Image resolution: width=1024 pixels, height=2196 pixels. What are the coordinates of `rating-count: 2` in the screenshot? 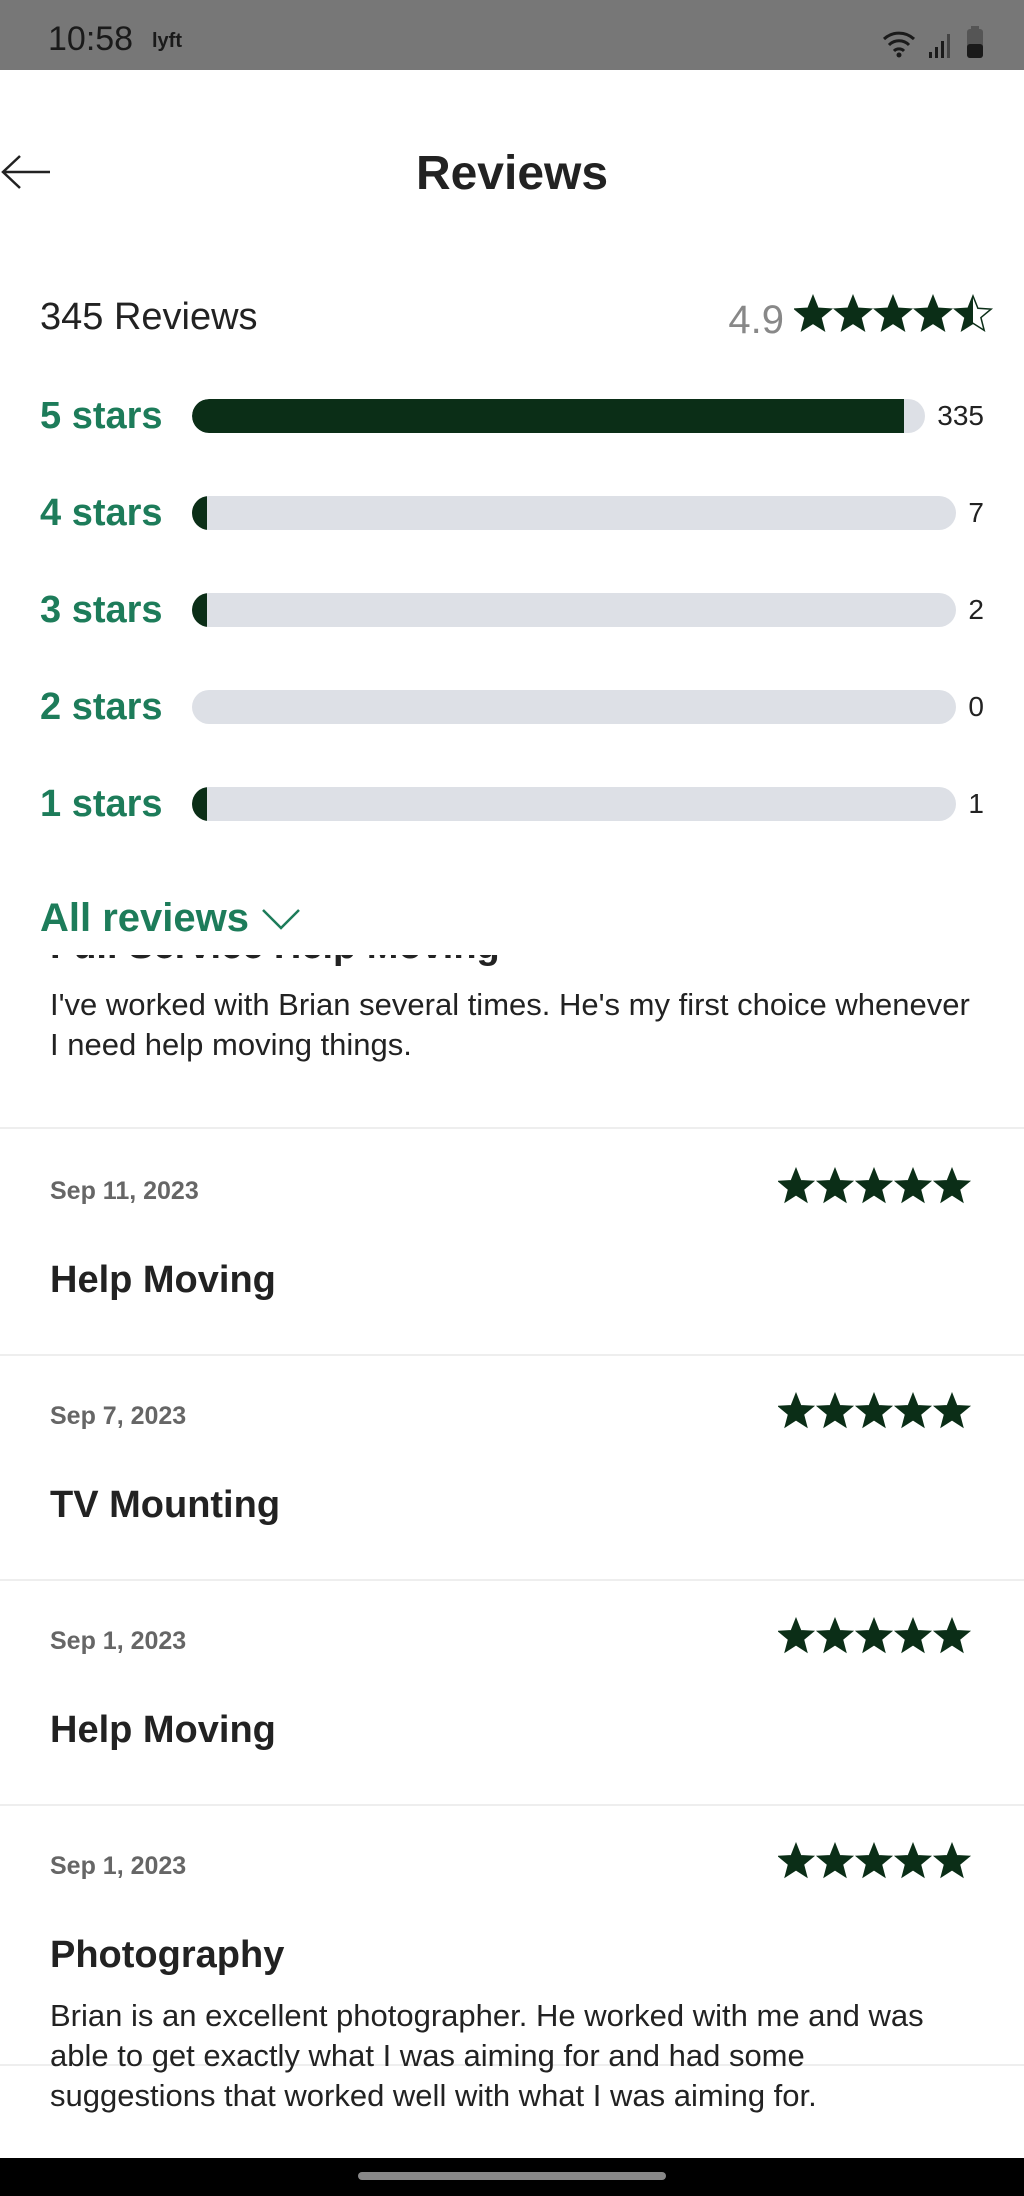 It's located at (976, 609).